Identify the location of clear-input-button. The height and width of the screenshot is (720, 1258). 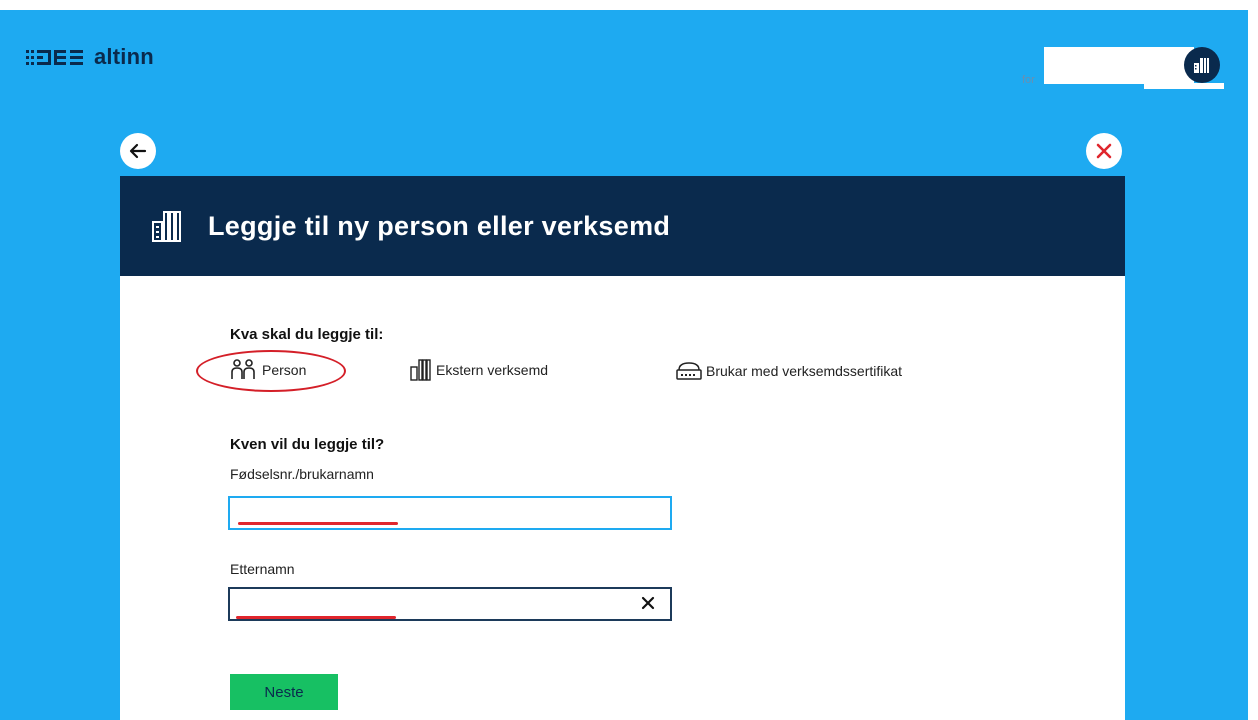
(648, 605).